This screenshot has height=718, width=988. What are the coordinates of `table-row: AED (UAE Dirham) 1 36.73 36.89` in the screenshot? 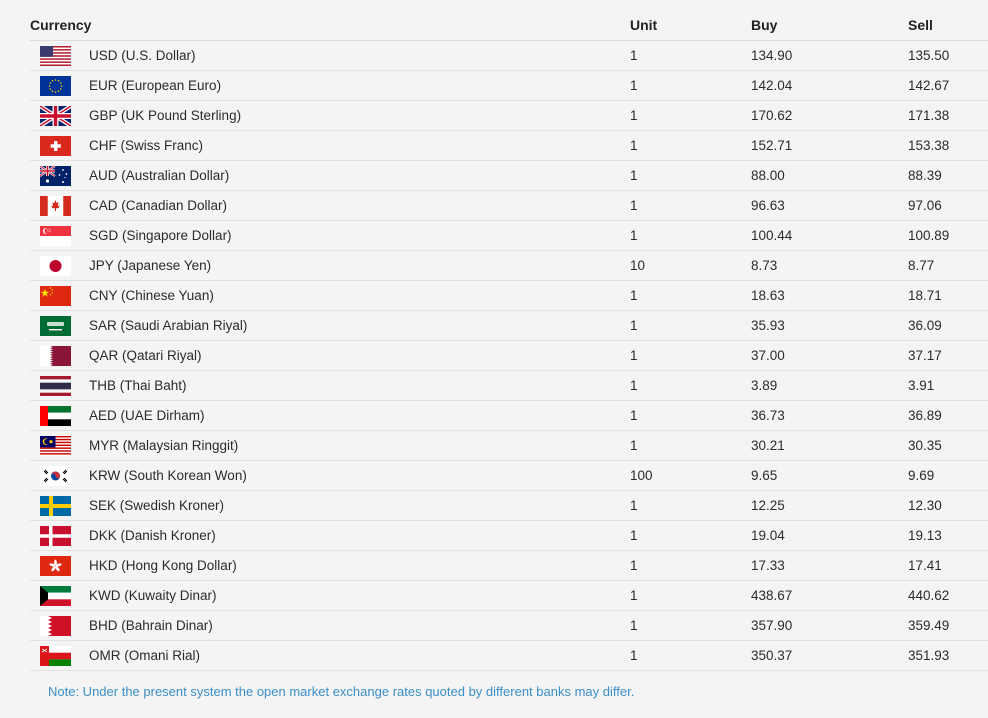 It's located at (509, 415).